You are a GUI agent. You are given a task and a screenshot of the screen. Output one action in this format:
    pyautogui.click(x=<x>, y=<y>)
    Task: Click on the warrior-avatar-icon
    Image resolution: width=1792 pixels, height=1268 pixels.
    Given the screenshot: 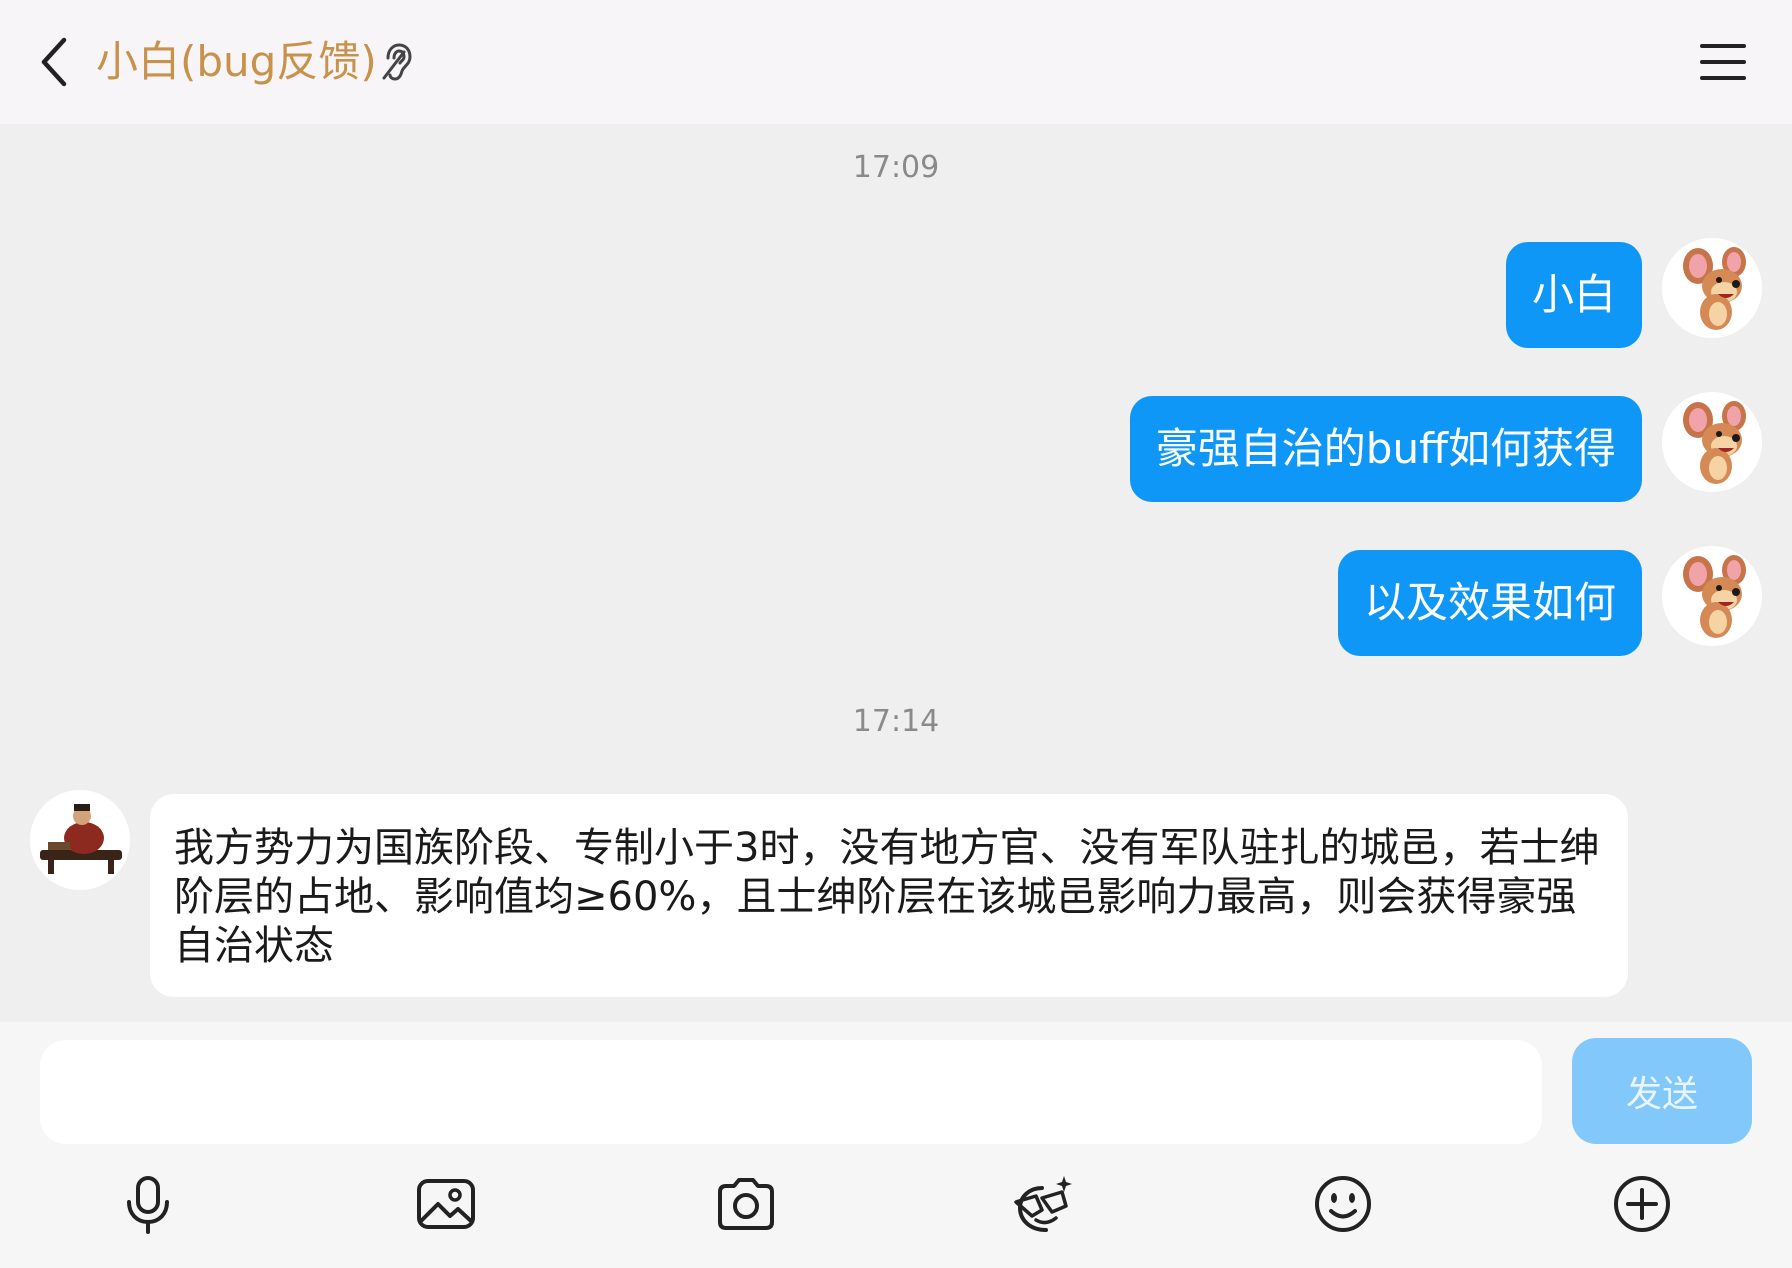 What is the action you would take?
    pyautogui.click(x=80, y=840)
    